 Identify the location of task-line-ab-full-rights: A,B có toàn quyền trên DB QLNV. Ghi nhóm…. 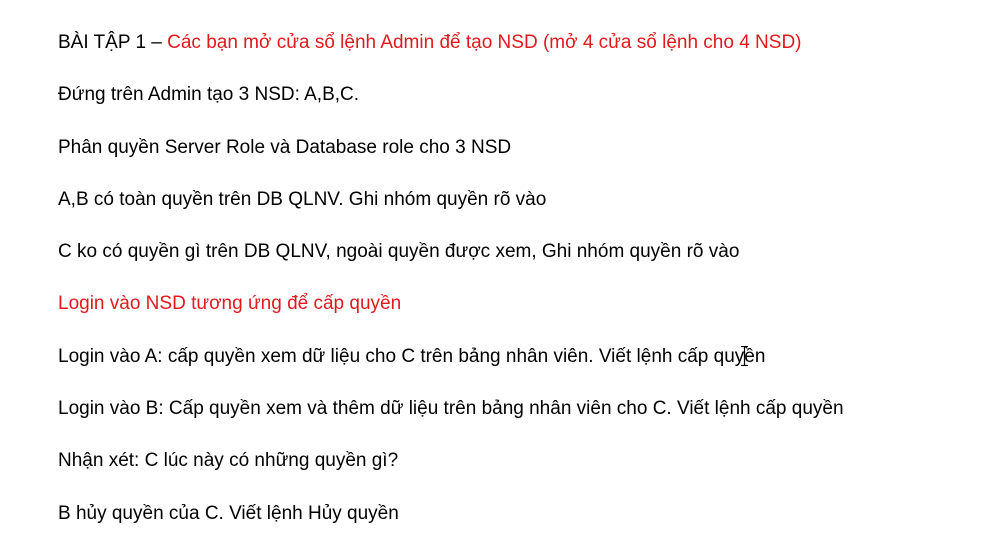
(302, 199).